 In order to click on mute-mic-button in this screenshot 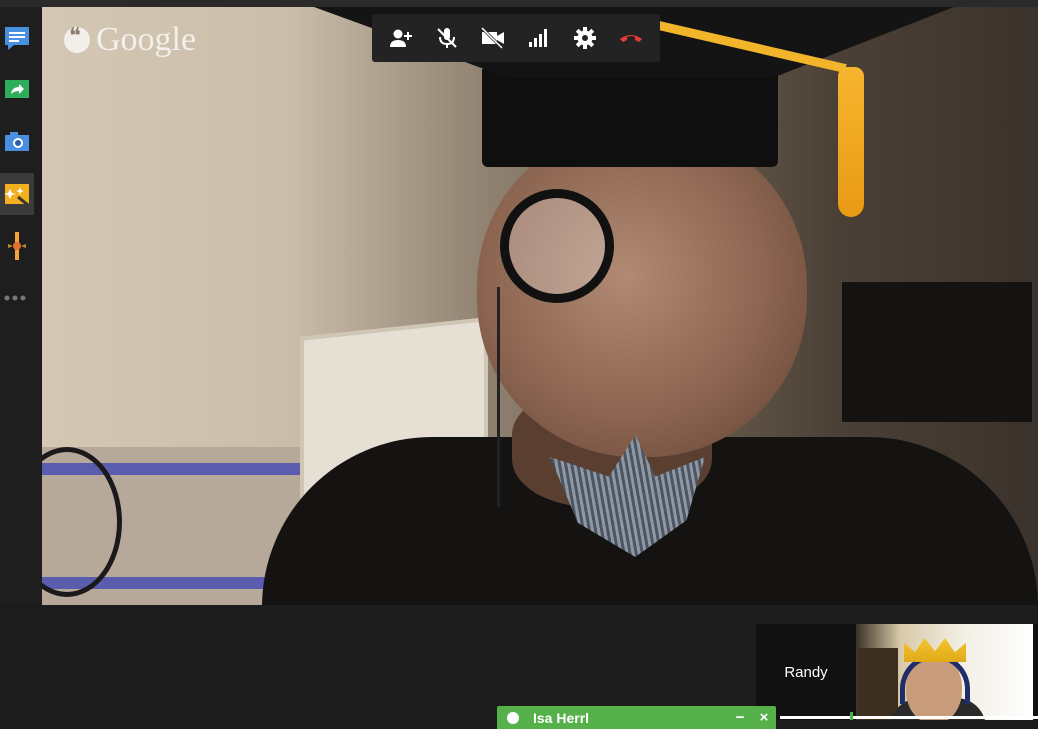, I will do `click(447, 38)`.